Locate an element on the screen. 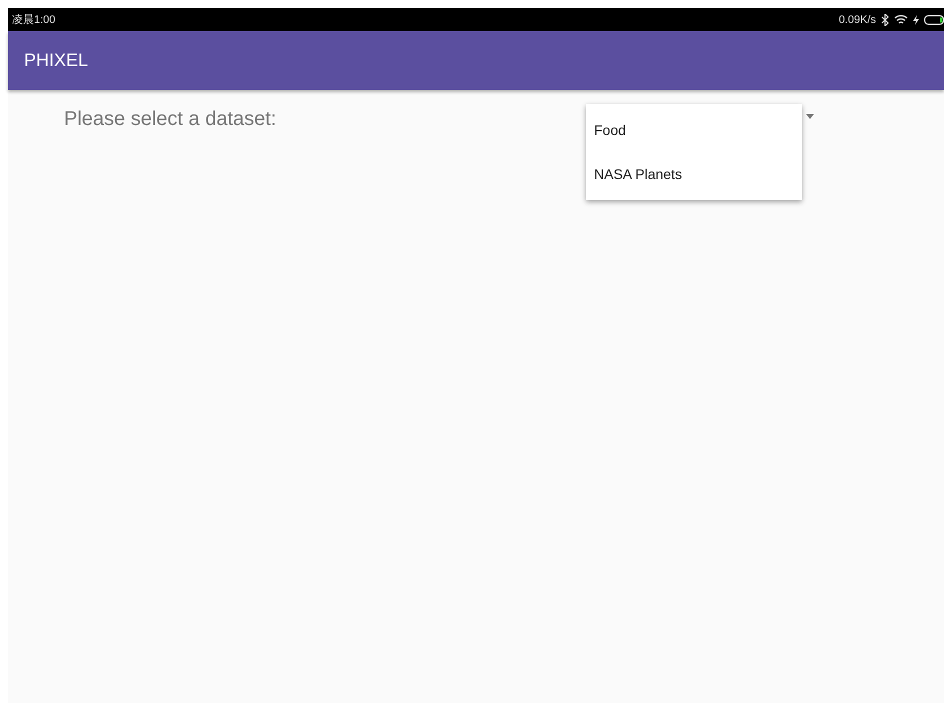  bluetooth-icon is located at coordinates (885, 20).